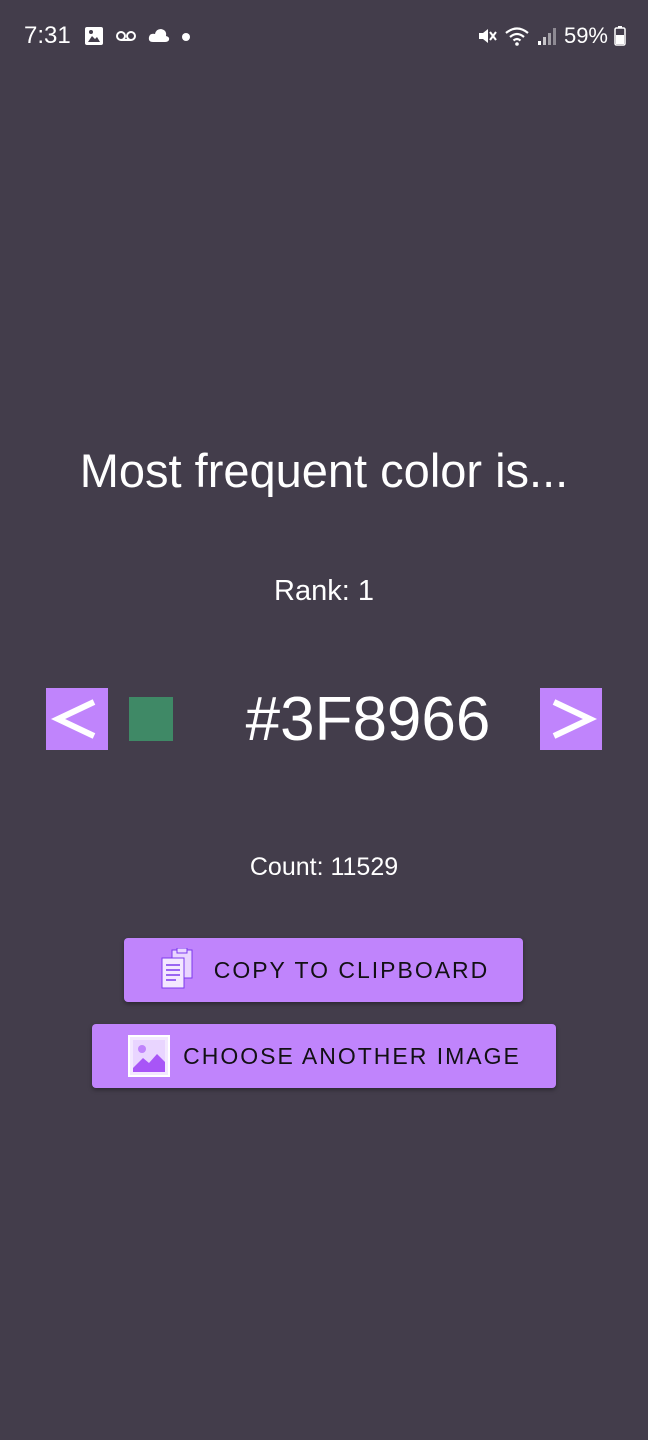  What do you see at coordinates (585, 35) in the screenshot?
I see `battery-percentage: 59%` at bounding box center [585, 35].